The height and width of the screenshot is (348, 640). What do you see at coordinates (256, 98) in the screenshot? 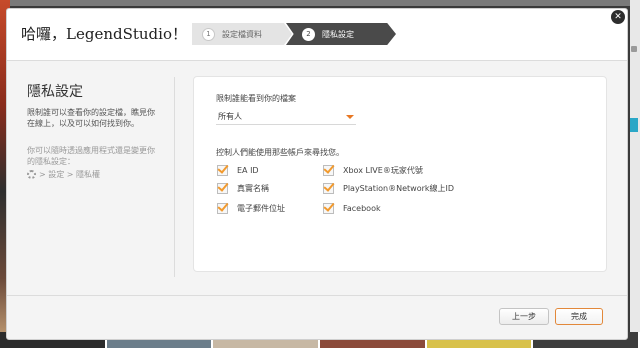
I see `profile-visibility-label: 限制誰能看到你的檔案` at bounding box center [256, 98].